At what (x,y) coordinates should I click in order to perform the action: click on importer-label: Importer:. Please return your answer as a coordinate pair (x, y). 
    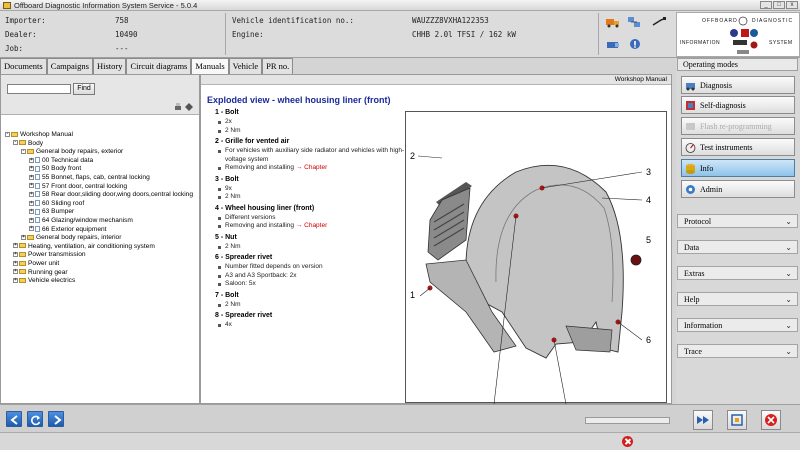
    Looking at the image, I should click on (25, 20).